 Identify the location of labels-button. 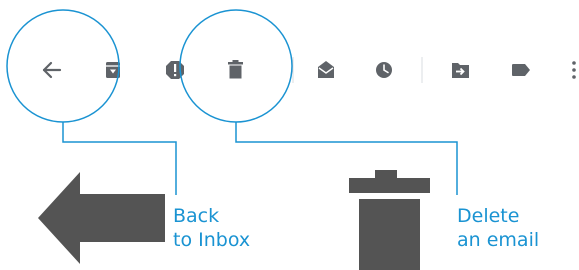
(521, 70).